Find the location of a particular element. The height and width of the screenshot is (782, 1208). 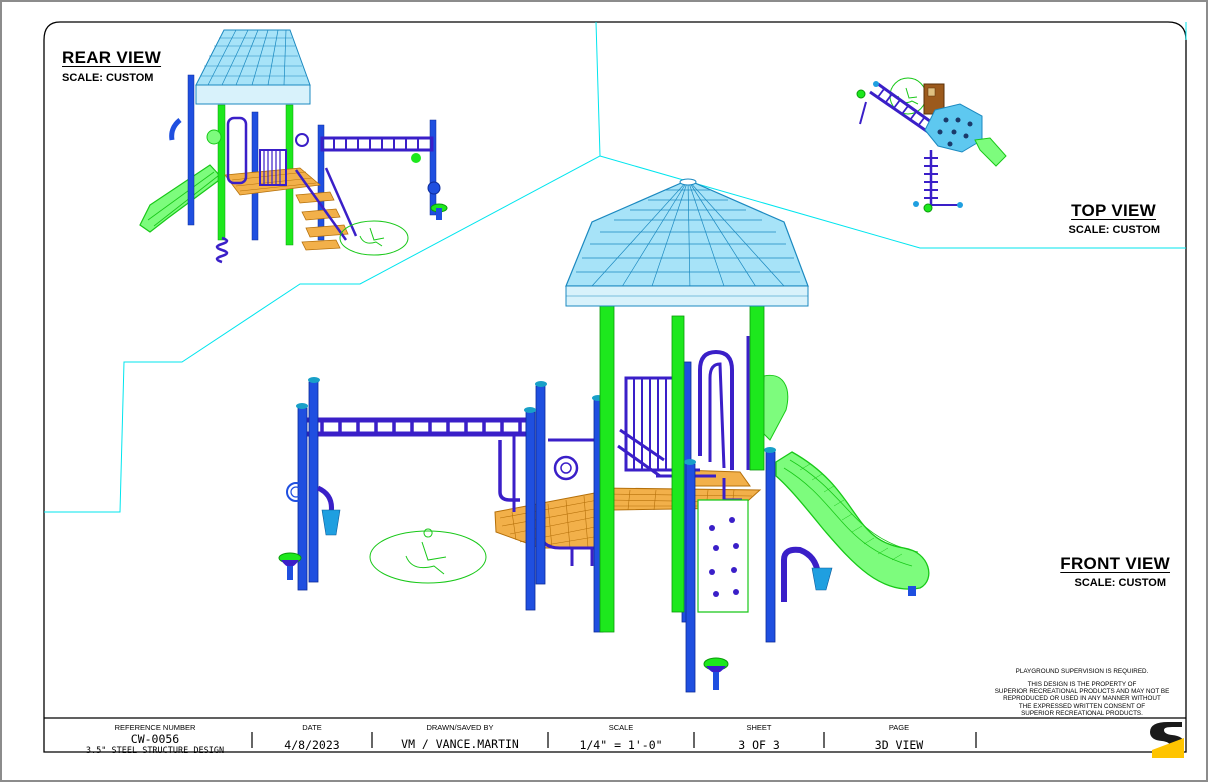

rear-view-scale: SCALE: CUSTOM is located at coordinates (108, 78).